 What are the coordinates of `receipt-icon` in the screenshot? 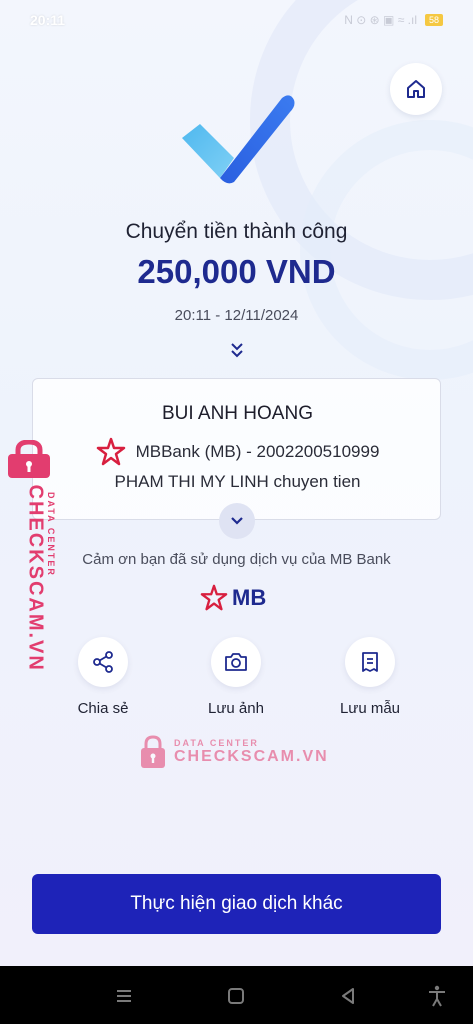 It's located at (370, 662).